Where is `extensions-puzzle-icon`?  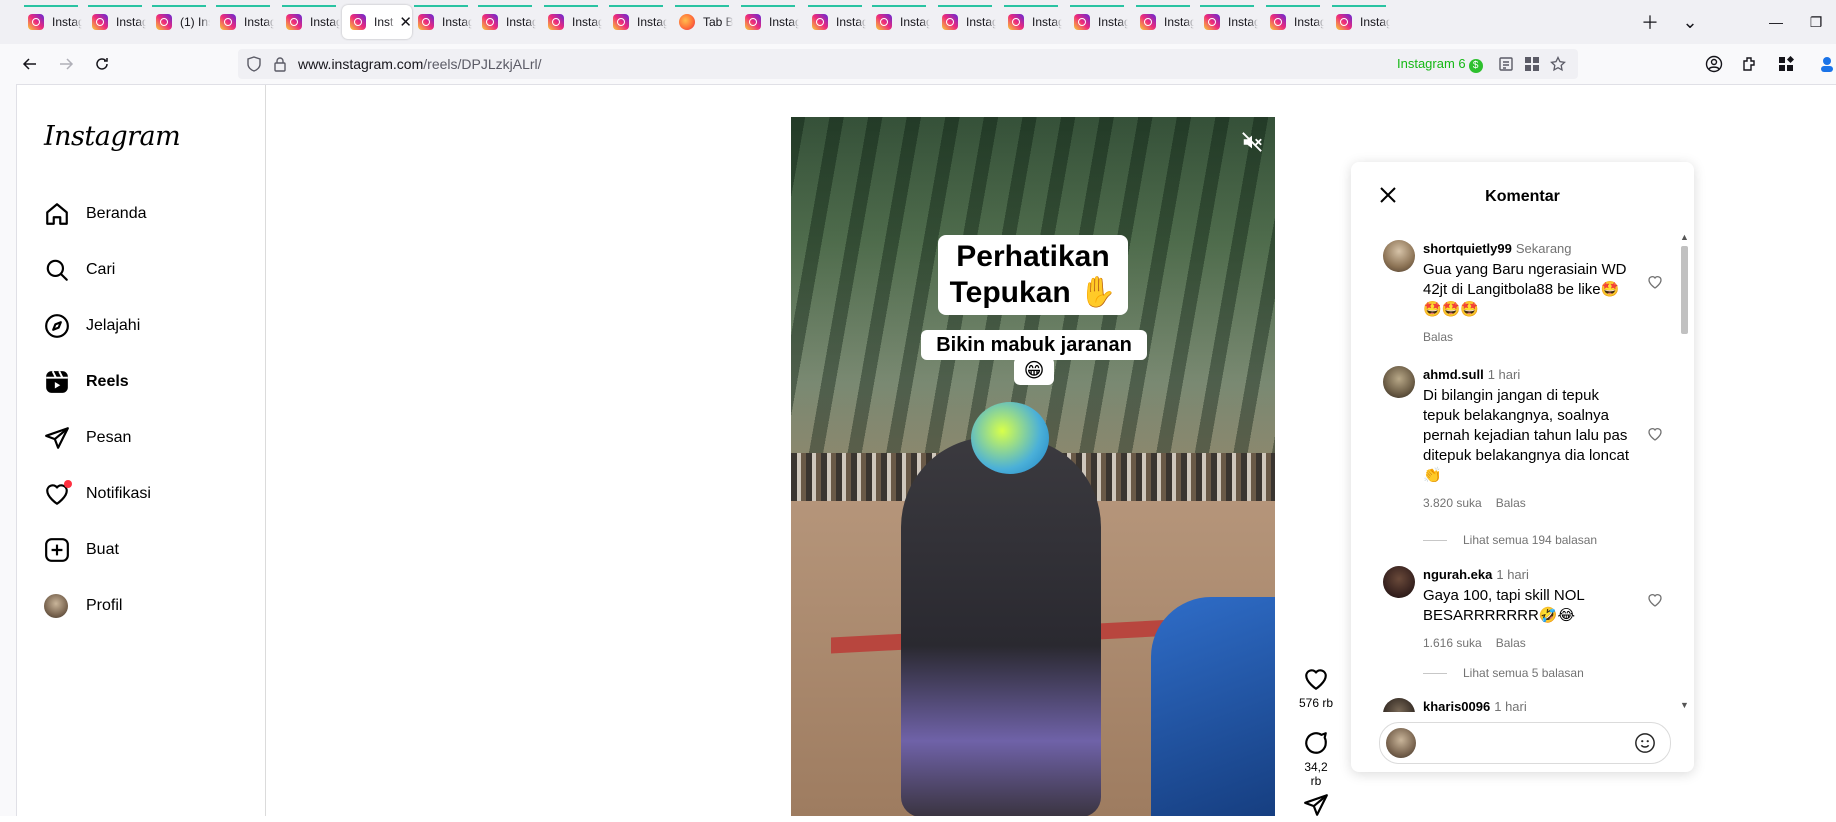
extensions-puzzle-icon is located at coordinates (1750, 64).